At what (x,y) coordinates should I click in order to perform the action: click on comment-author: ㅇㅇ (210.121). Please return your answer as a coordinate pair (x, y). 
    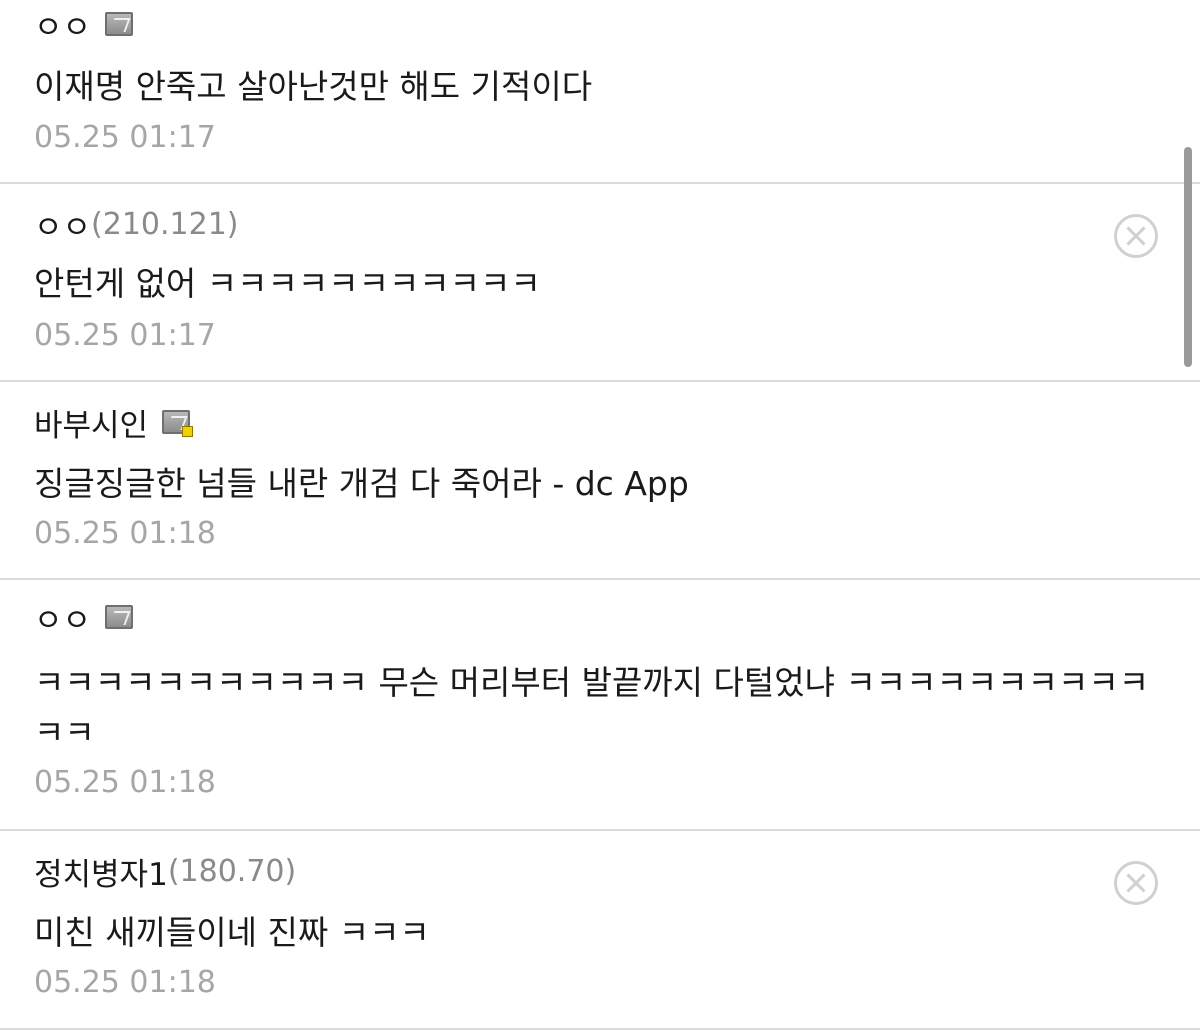
    Looking at the image, I should click on (136, 224).